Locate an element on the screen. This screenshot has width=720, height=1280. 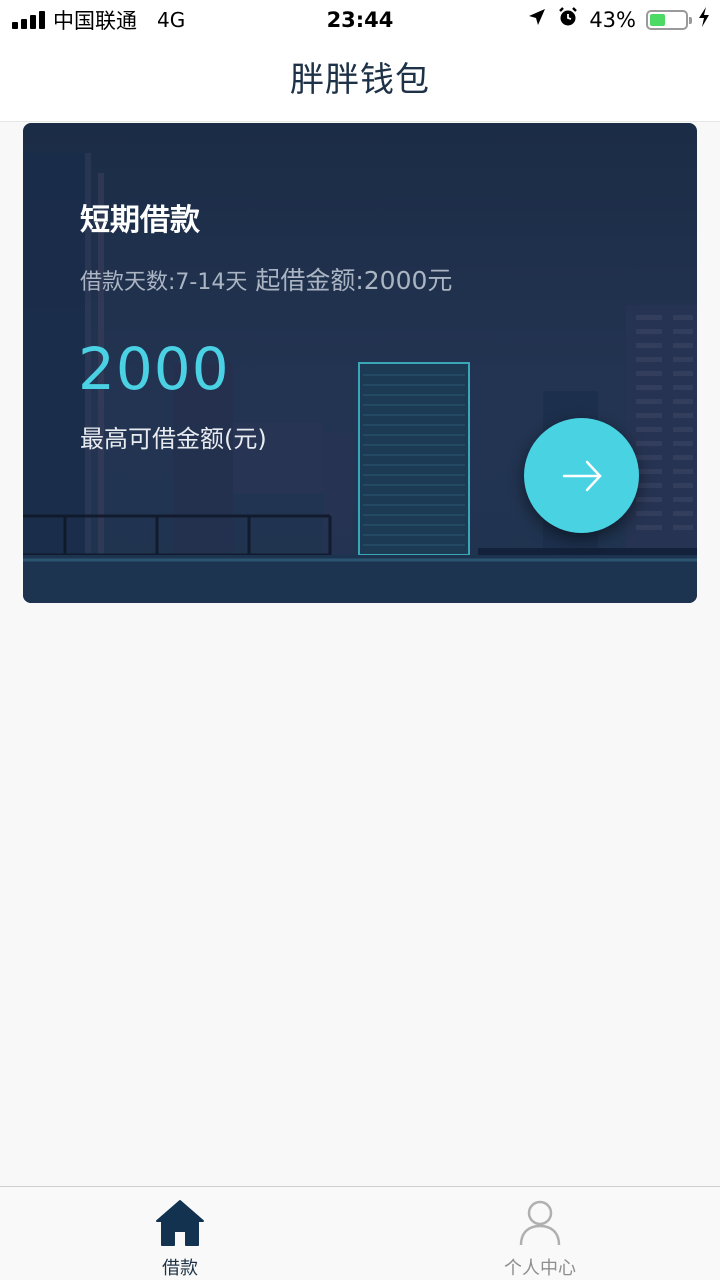
tab-label: 个人中心 is located at coordinates (540, 1268).